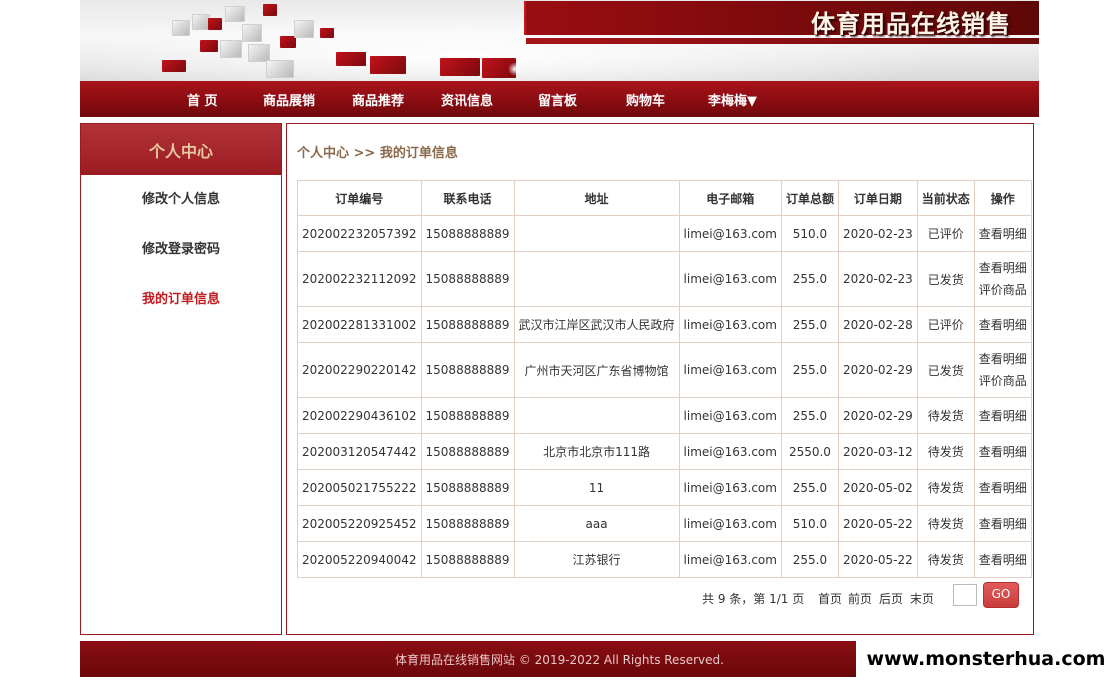  I want to click on nav-item-home: 首 页, so click(202, 99).